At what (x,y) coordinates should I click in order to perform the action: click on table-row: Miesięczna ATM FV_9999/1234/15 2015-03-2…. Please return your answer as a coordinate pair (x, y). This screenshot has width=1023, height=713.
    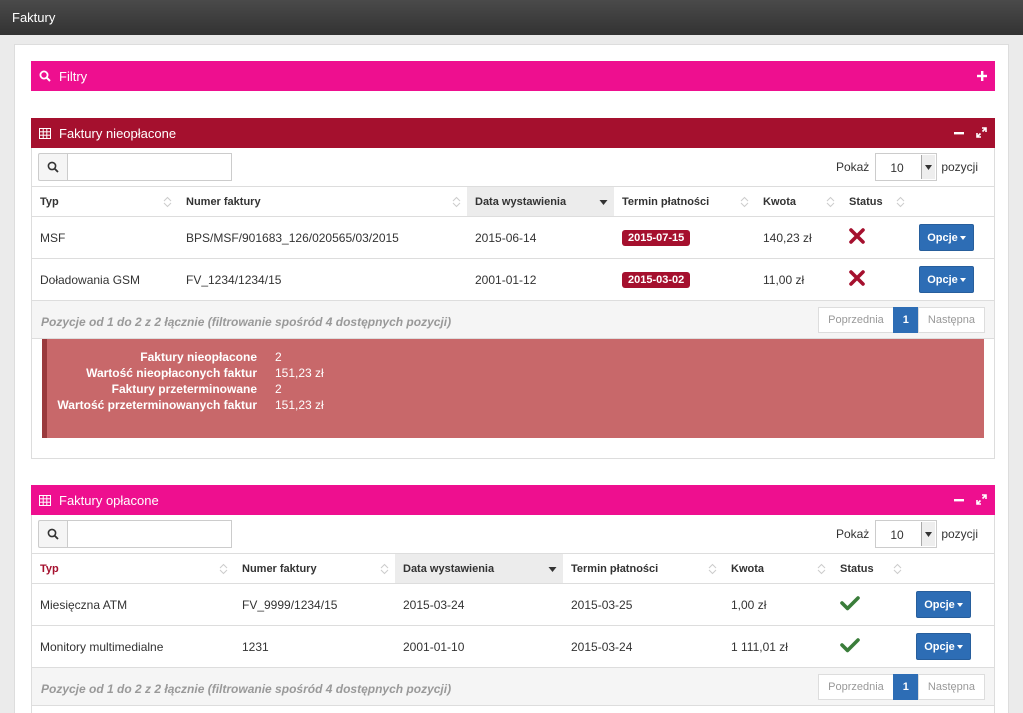
    Looking at the image, I should click on (513, 605).